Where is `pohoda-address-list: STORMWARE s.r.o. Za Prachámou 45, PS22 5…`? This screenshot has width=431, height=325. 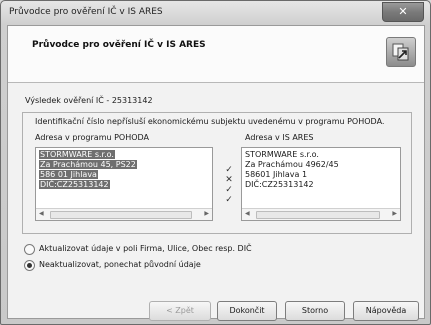
pohoda-address-list: STORMWARE s.r.o. Za Prachámou 45, PS22 5… is located at coordinates (124, 184).